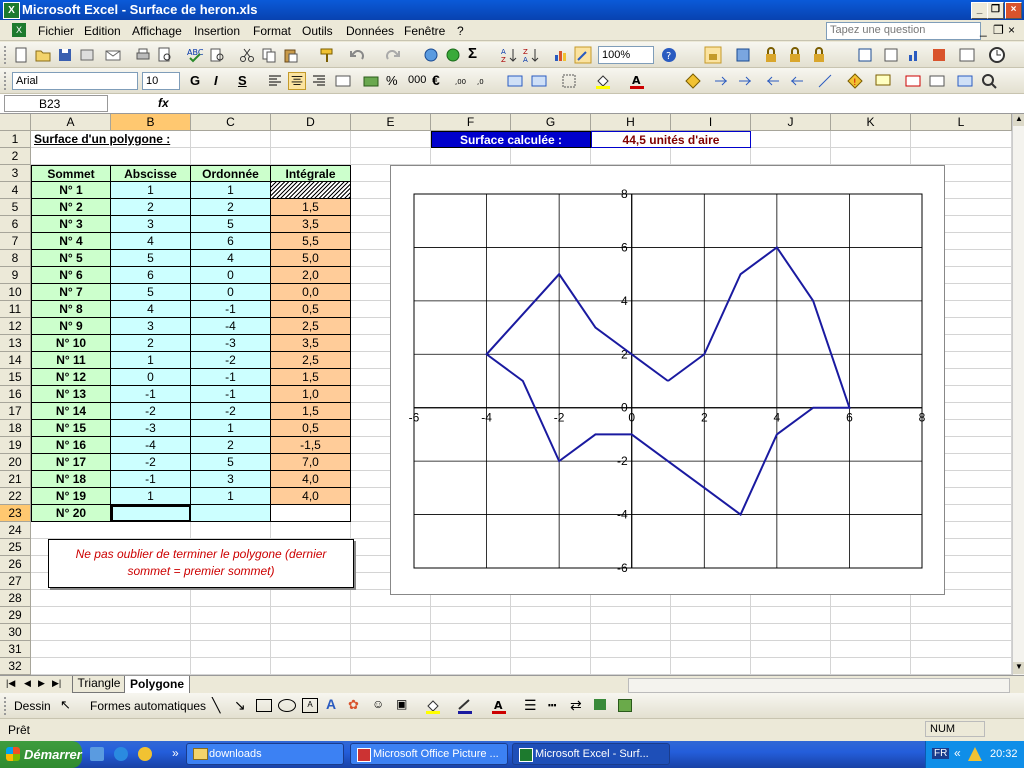 The height and width of the screenshot is (768, 1024). Describe the element at coordinates (819, 55) in the screenshot. I see `protect-workbook-icon` at that location.